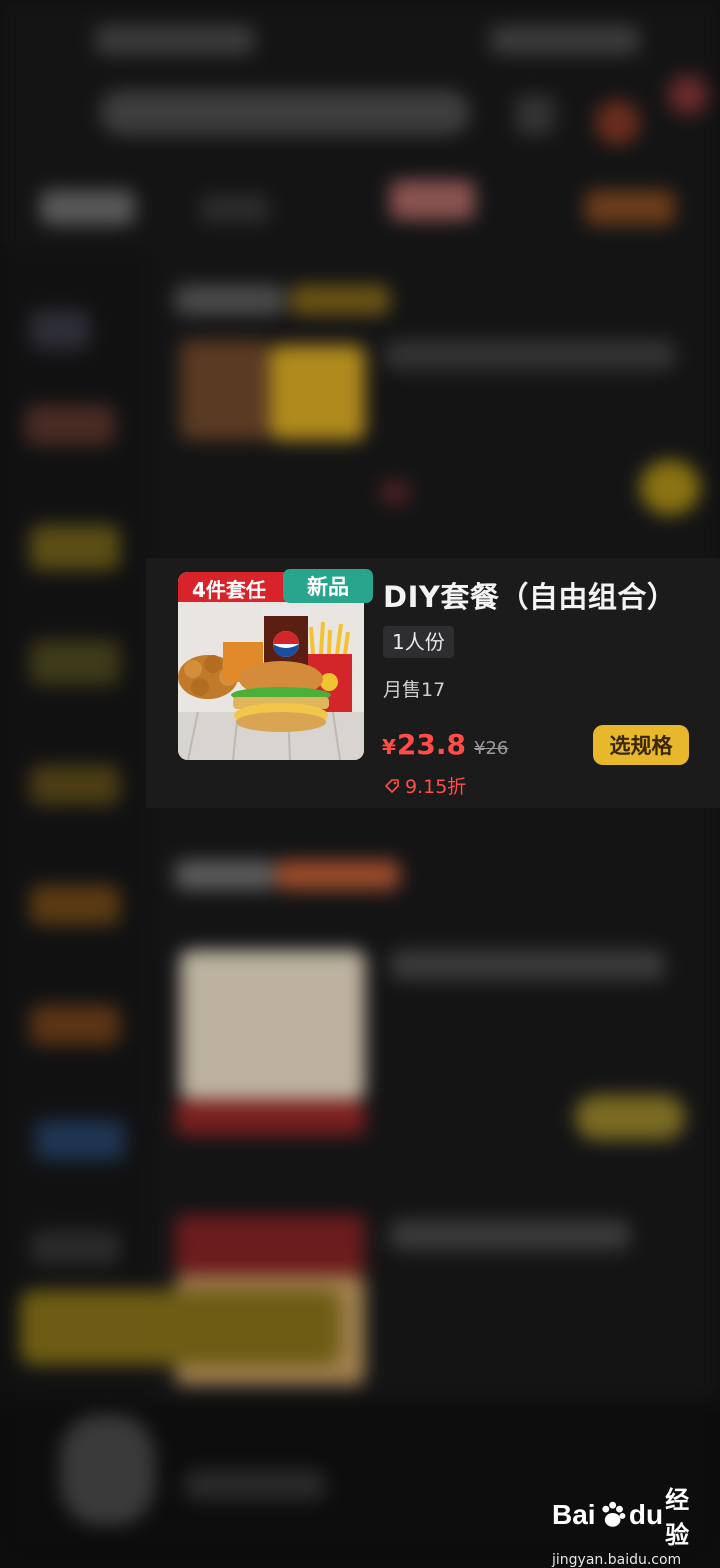 Image resolution: width=720 pixels, height=1568 pixels. I want to click on image-banner-text: 4件套任, so click(229, 590).